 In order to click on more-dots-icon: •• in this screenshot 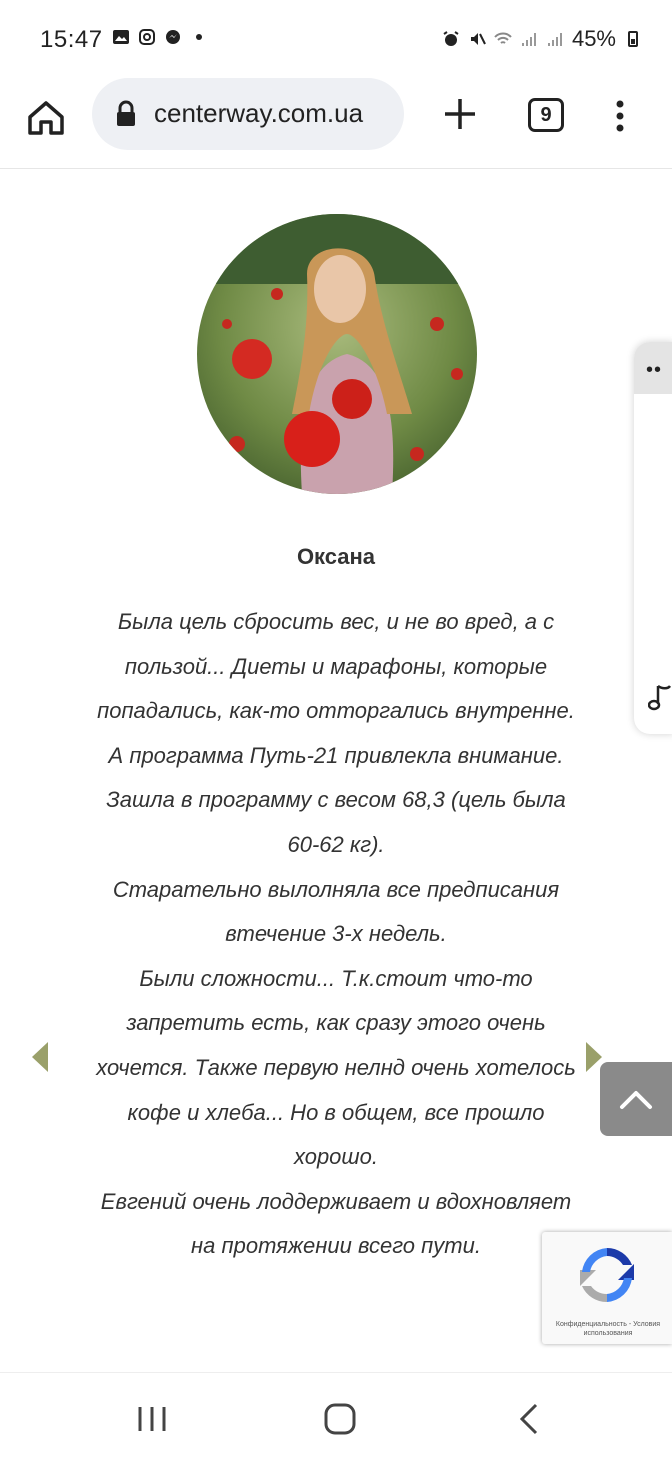, I will do `click(654, 370)`.